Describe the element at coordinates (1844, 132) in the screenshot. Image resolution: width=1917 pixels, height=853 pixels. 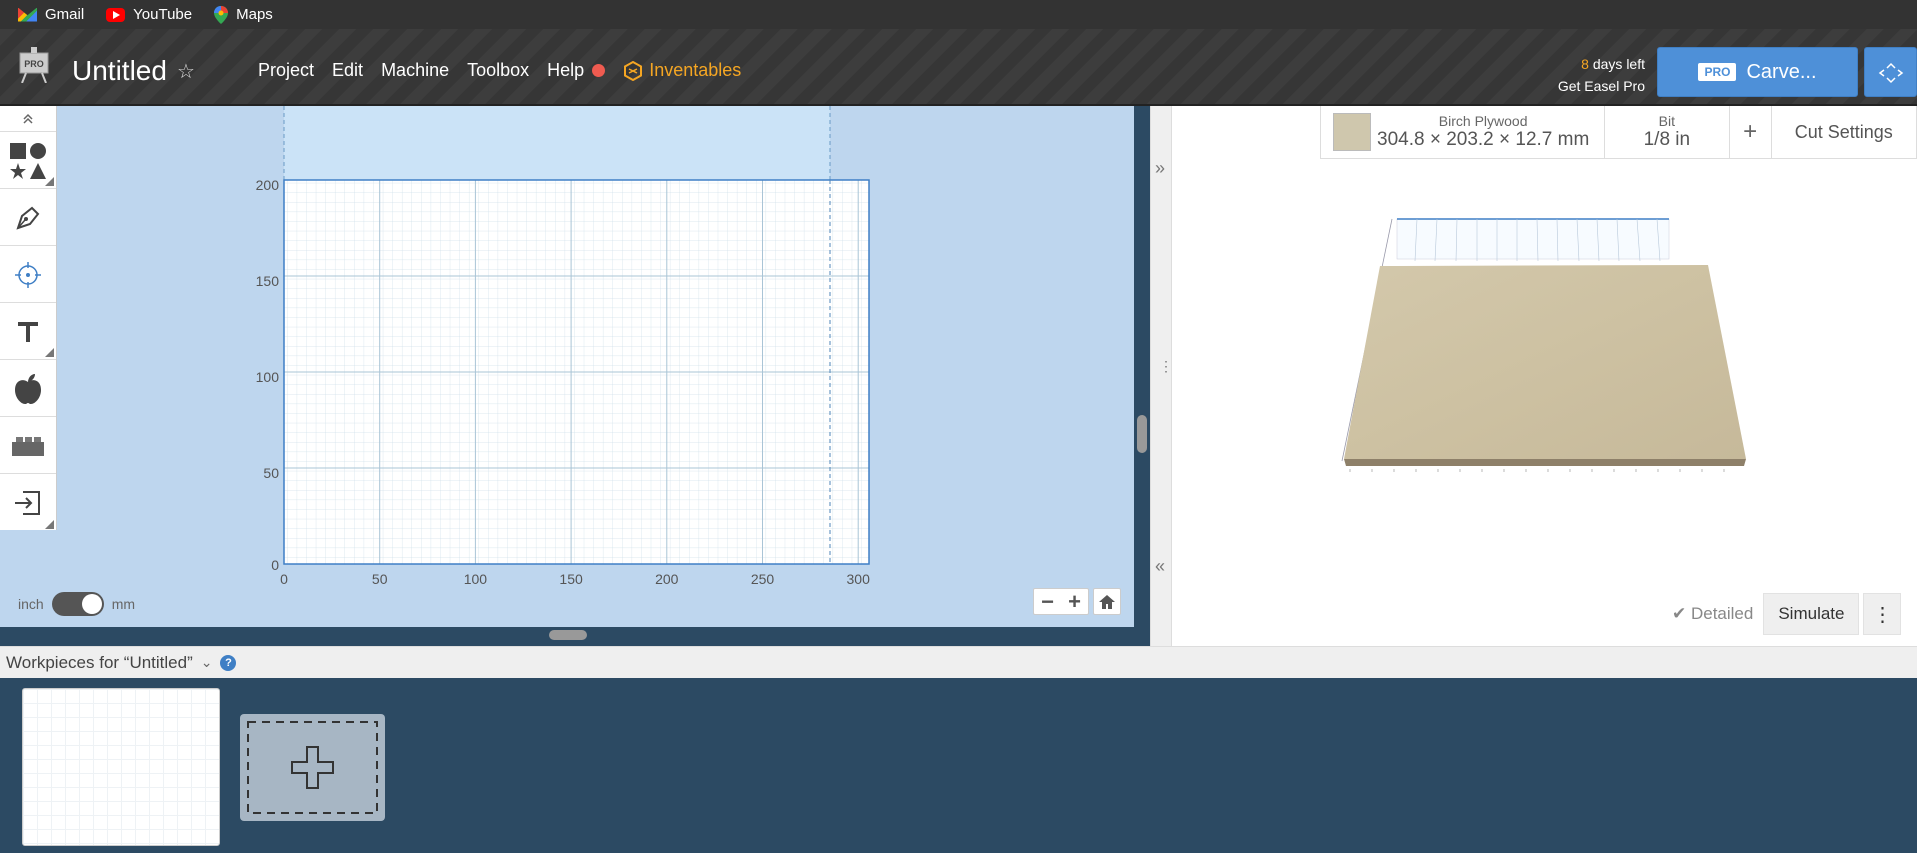
I see `cut-settings-button: Cut Settings` at that location.